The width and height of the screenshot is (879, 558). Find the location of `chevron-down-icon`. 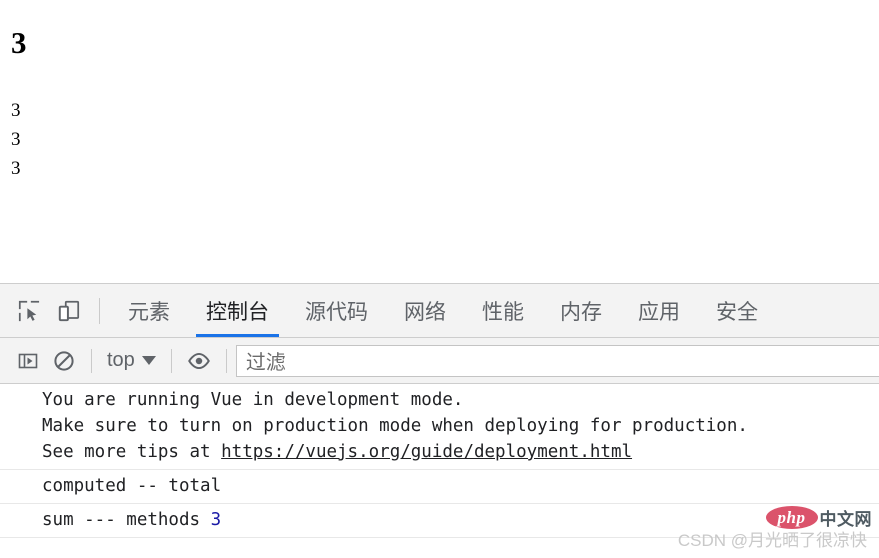

chevron-down-icon is located at coordinates (148, 360).